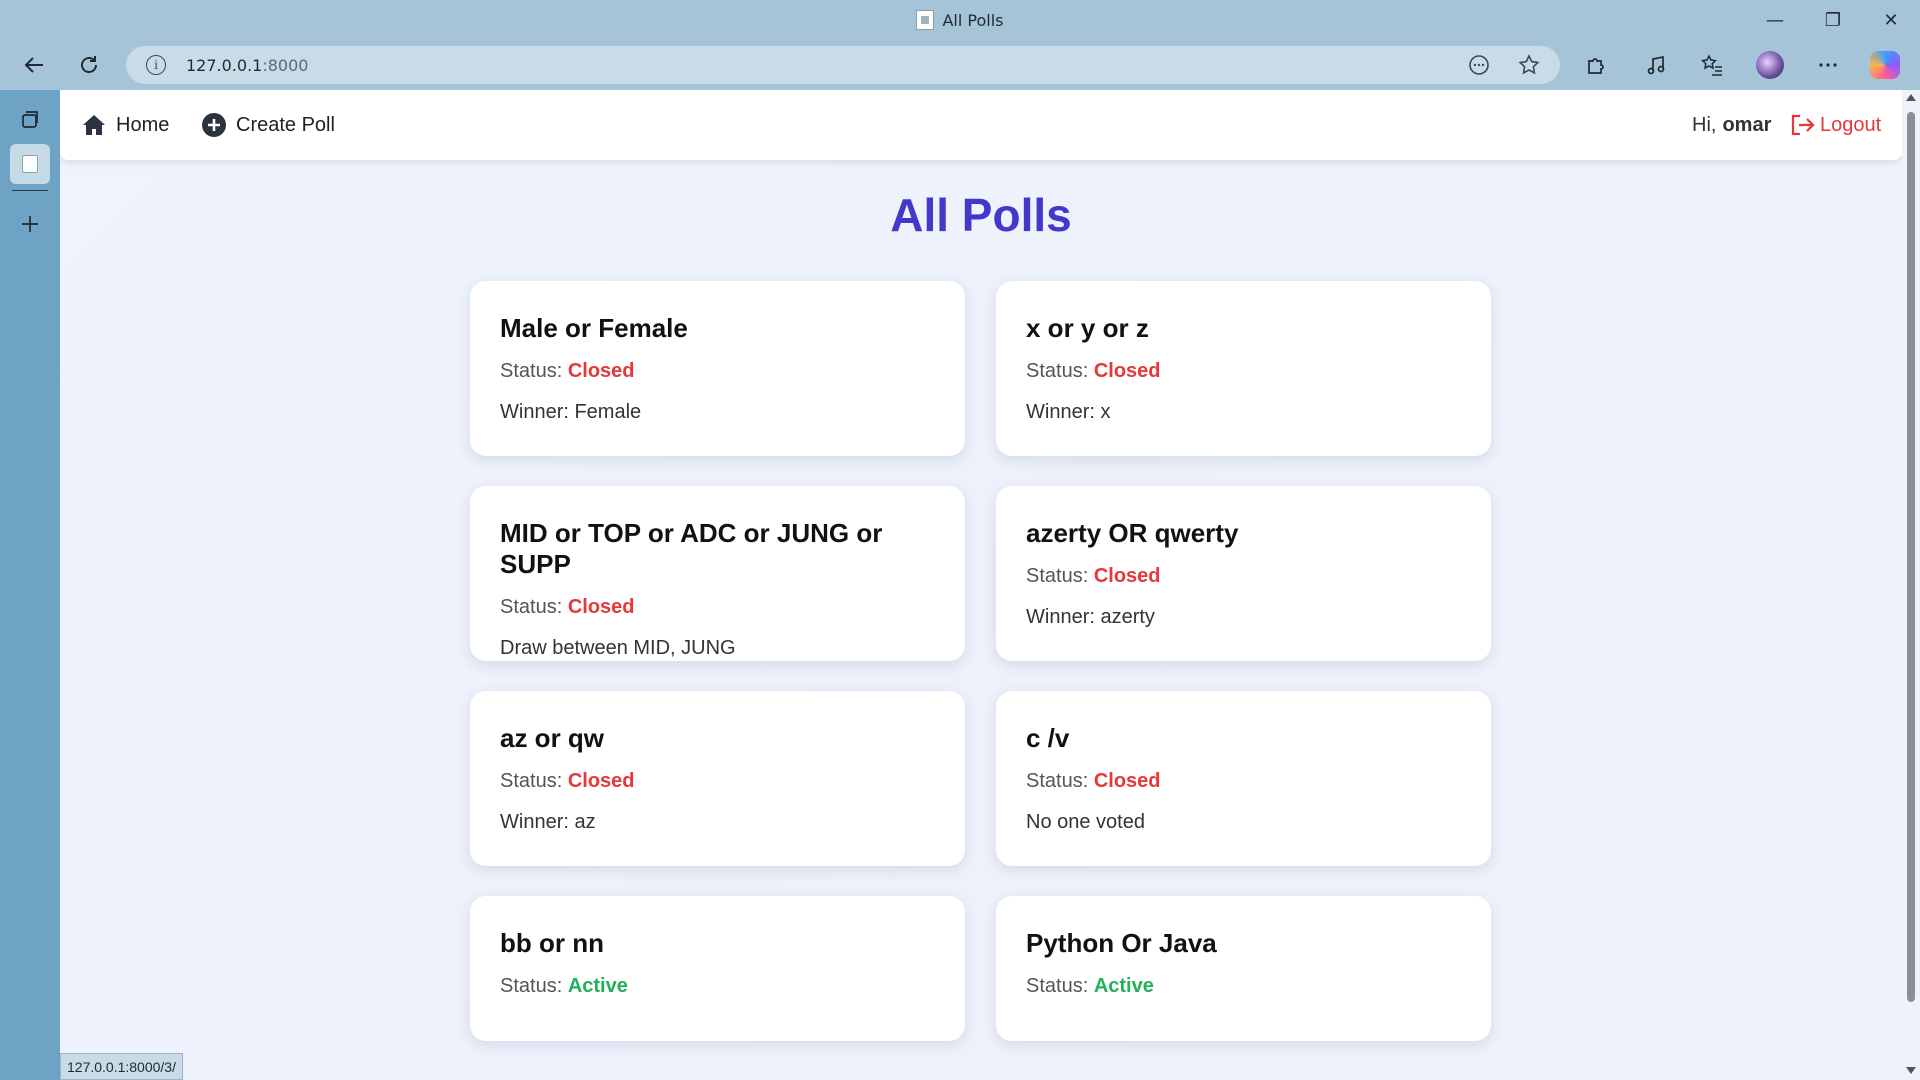 This screenshot has width=1920, height=1080. What do you see at coordinates (717, 968) in the screenshot?
I see `poll-card: bb or nn Status: Active` at bounding box center [717, 968].